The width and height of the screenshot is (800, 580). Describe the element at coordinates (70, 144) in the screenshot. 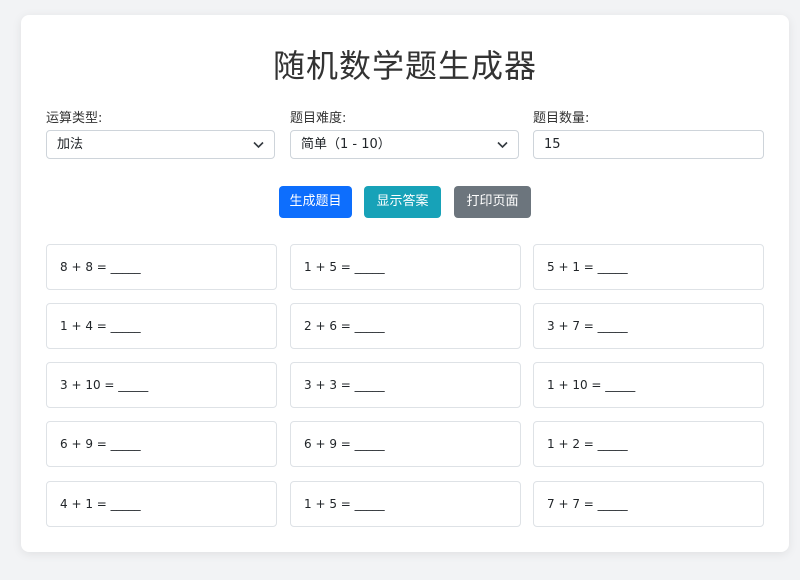

I see `operation-select-value: 加法` at that location.